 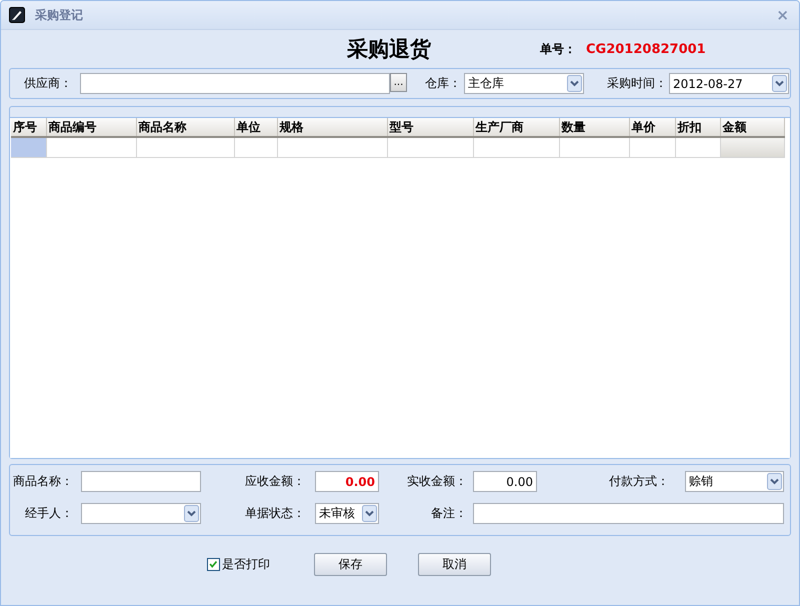 What do you see at coordinates (389, 49) in the screenshot?
I see `form-heading: 采购退货` at bounding box center [389, 49].